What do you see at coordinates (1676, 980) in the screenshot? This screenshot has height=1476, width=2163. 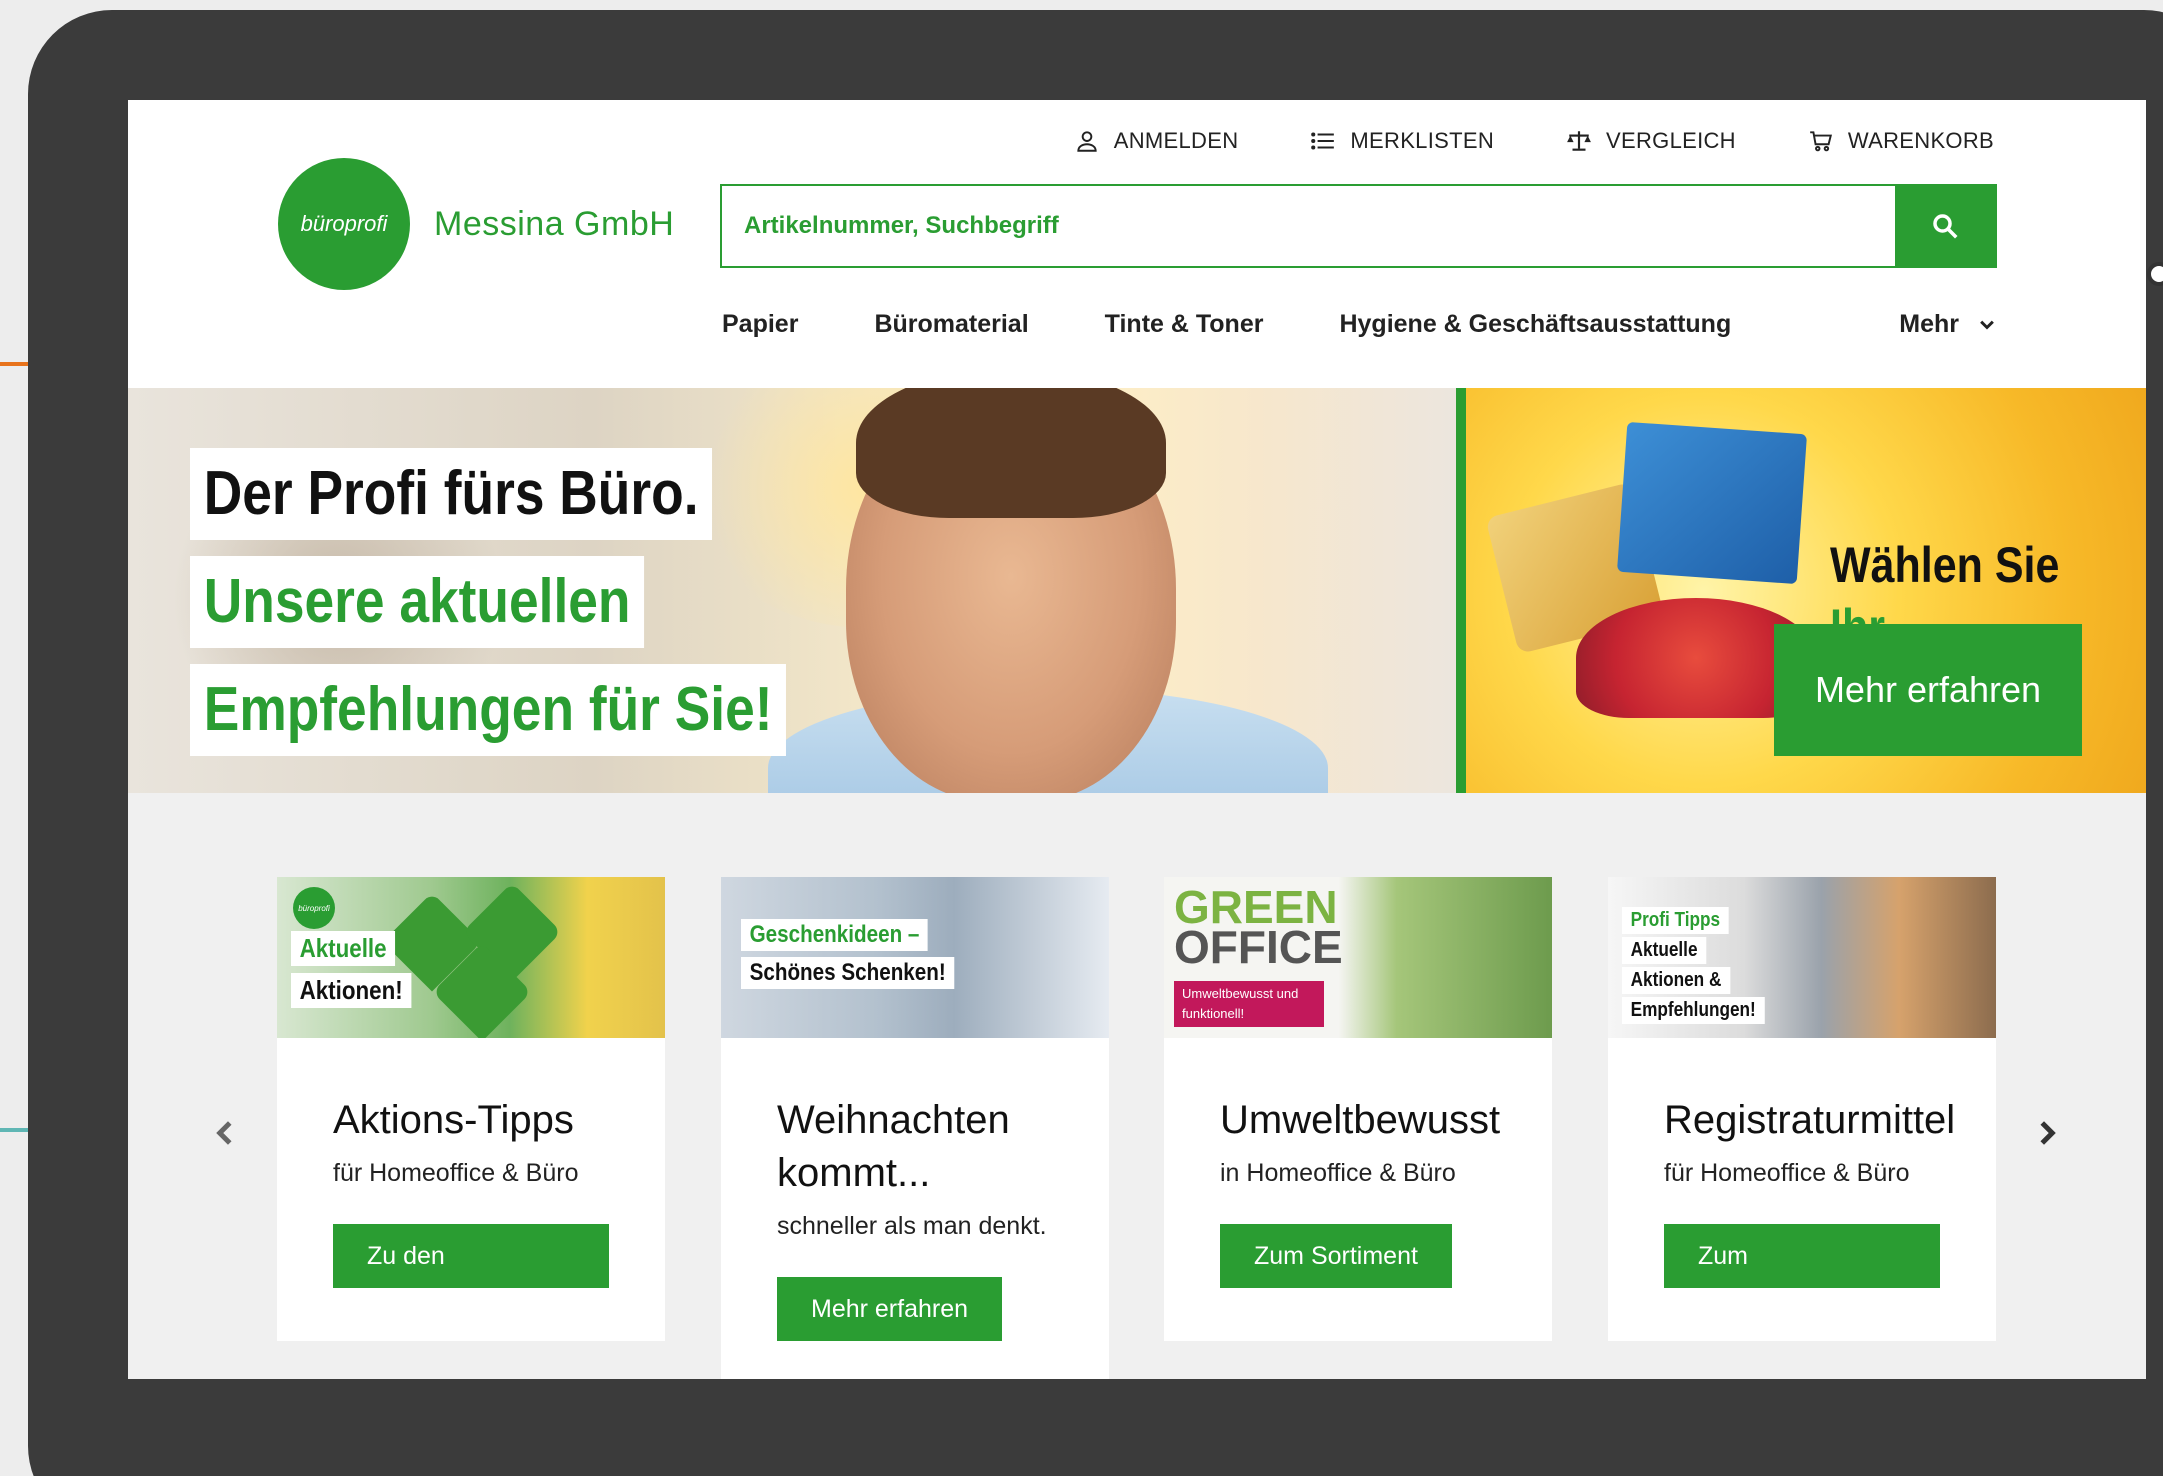 I see `card-image-badge: Aktionen &` at bounding box center [1676, 980].